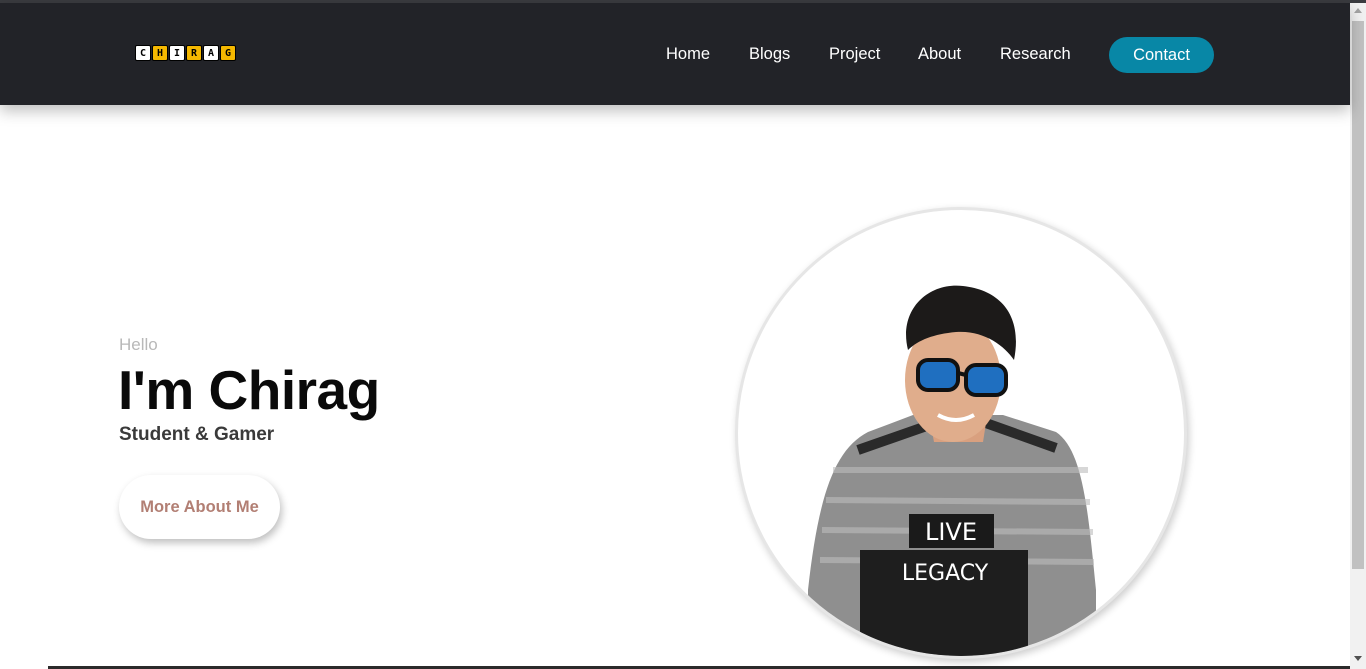 This screenshot has width=1366, height=669. What do you see at coordinates (228, 53) in the screenshot?
I see `logo-letter: G` at bounding box center [228, 53].